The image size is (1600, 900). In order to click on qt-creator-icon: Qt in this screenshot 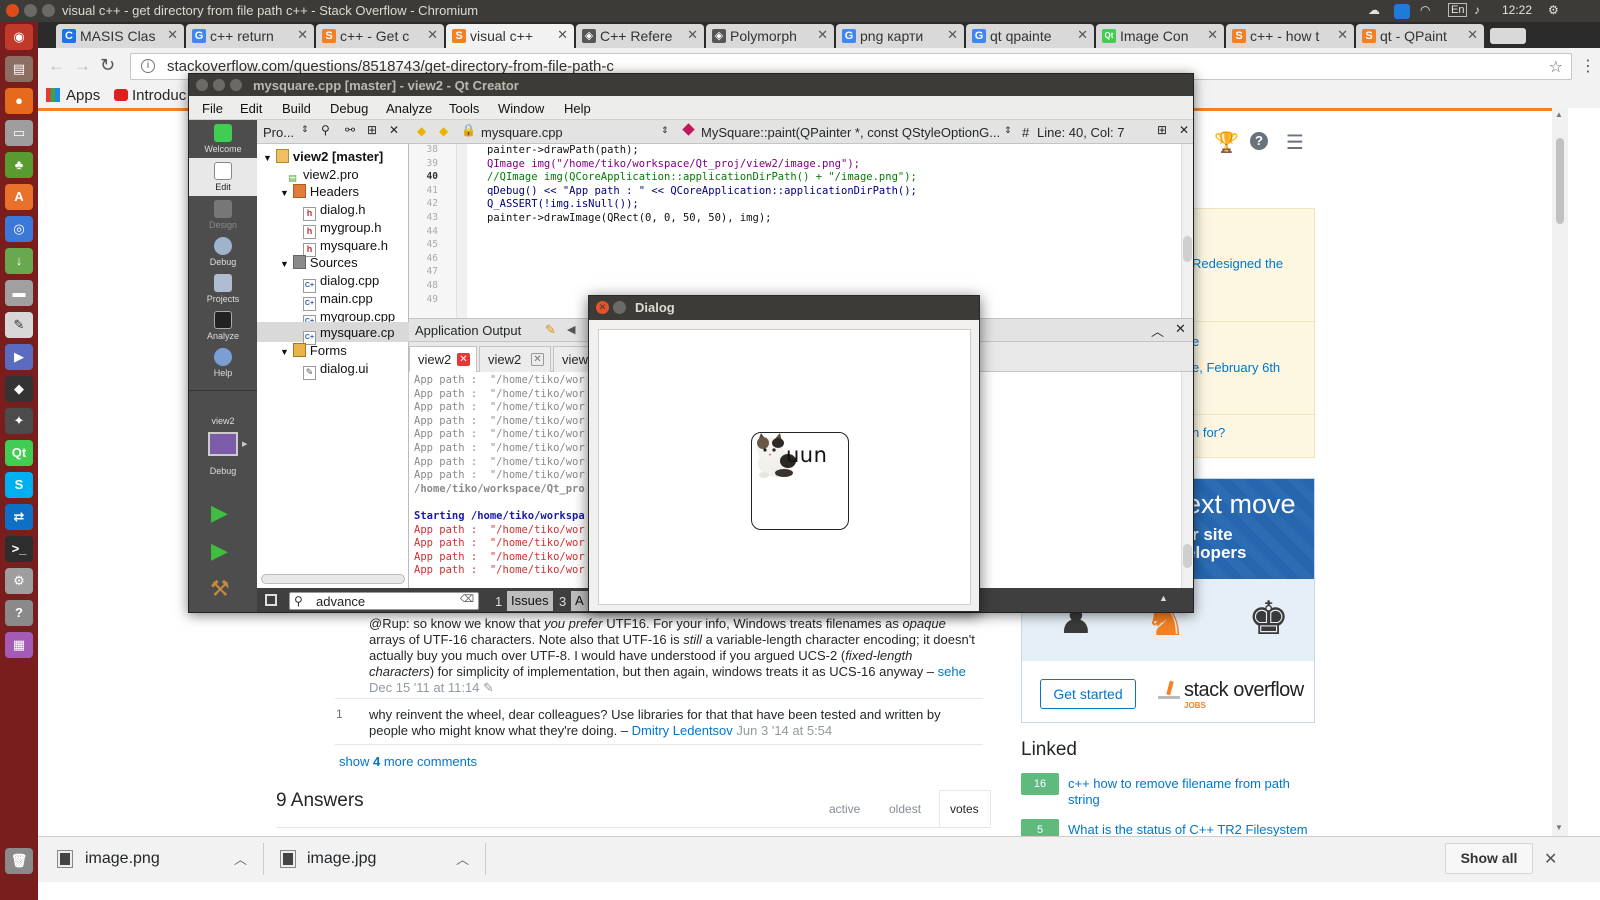, I will do `click(19, 453)`.